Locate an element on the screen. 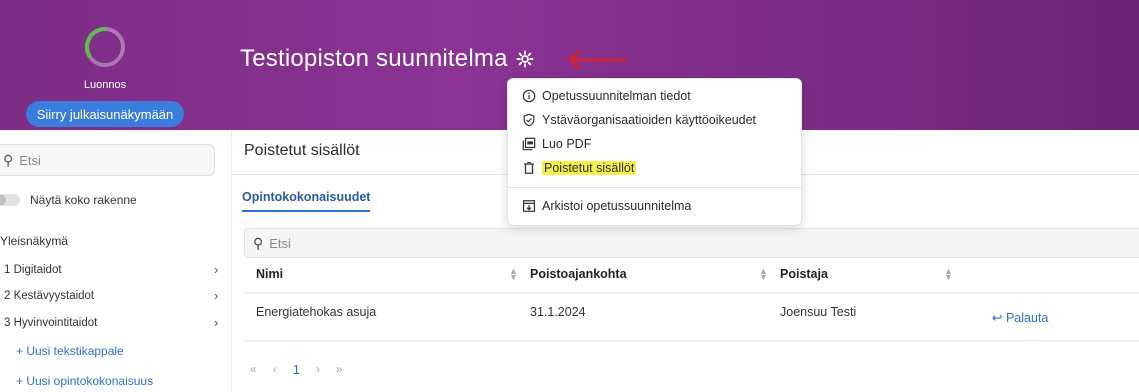 Image resolution: width=1139 pixels, height=392 pixels. table-search-input: ⚲ Etsi is located at coordinates (691, 243).